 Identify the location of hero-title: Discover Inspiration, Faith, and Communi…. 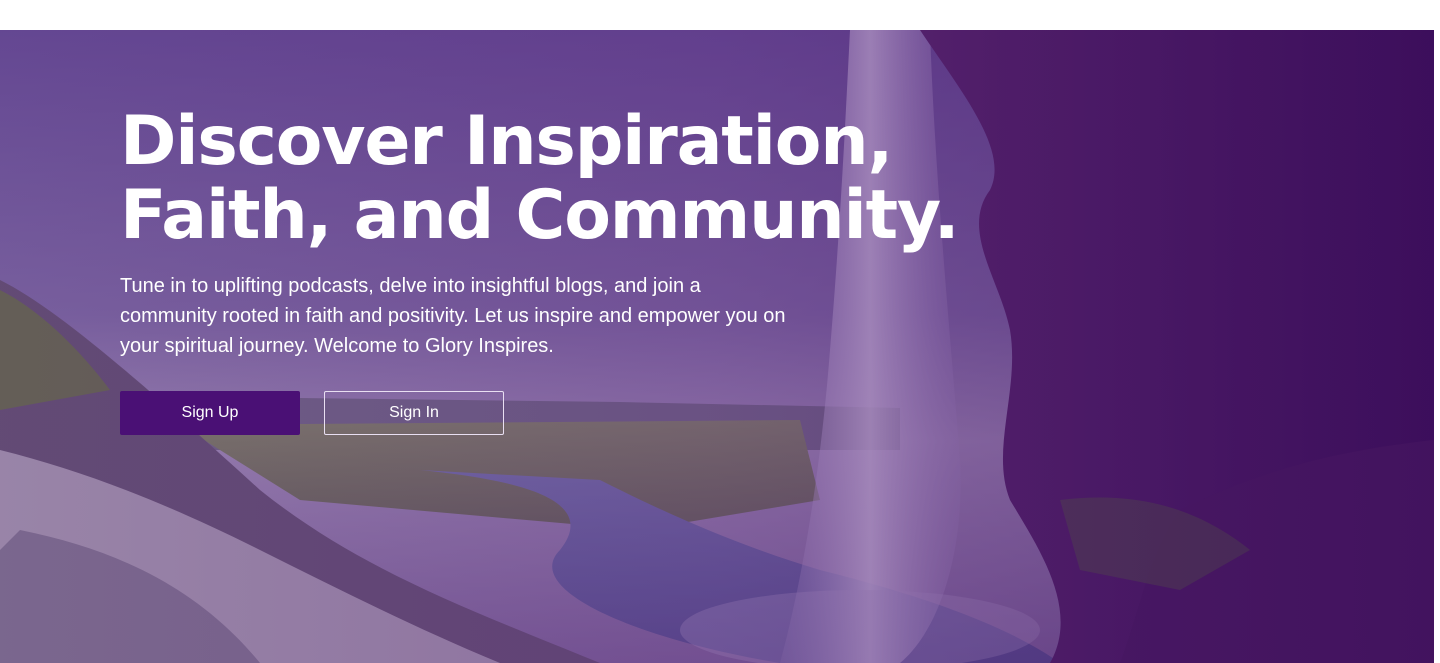
(540, 178).